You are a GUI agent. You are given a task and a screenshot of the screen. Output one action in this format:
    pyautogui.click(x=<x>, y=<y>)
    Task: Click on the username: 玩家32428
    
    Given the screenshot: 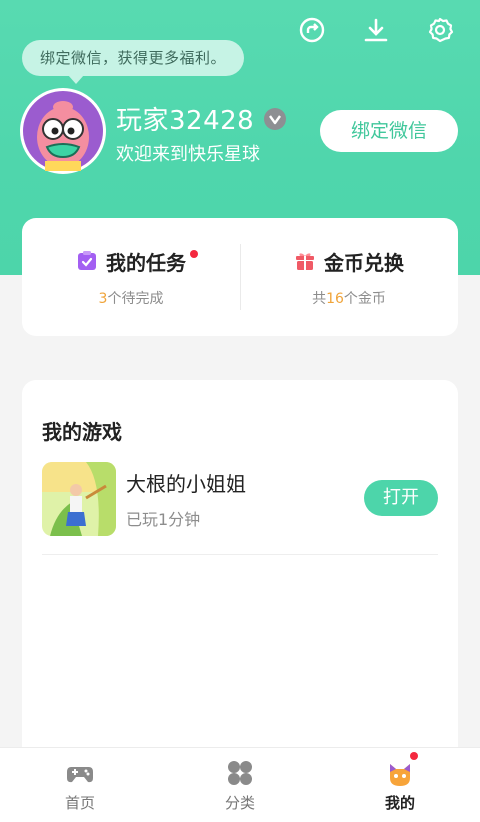 What is the action you would take?
    pyautogui.click(x=201, y=118)
    